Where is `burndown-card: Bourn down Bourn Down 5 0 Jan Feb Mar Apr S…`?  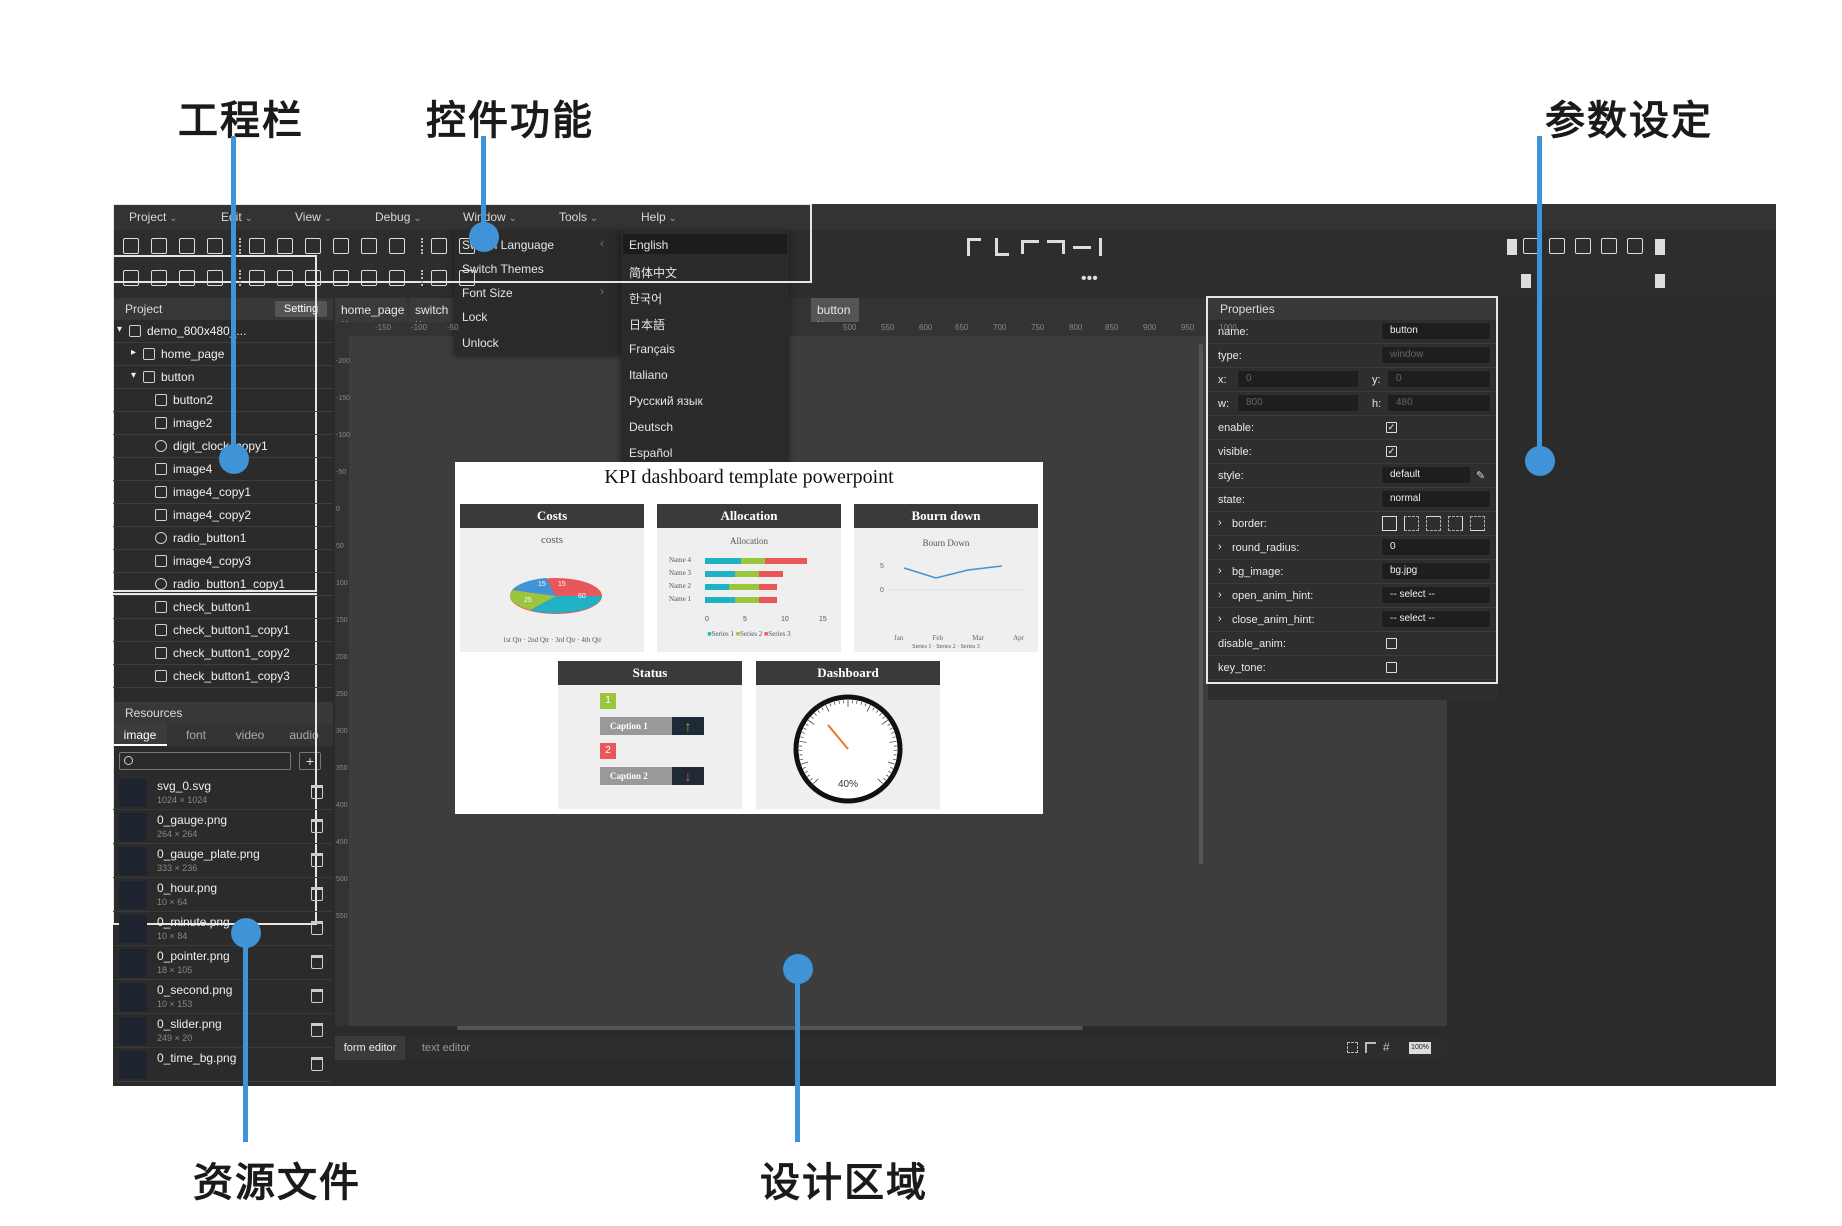 burndown-card: Bourn down Bourn Down 5 0 Jan Feb Mar Apr S… is located at coordinates (946, 578).